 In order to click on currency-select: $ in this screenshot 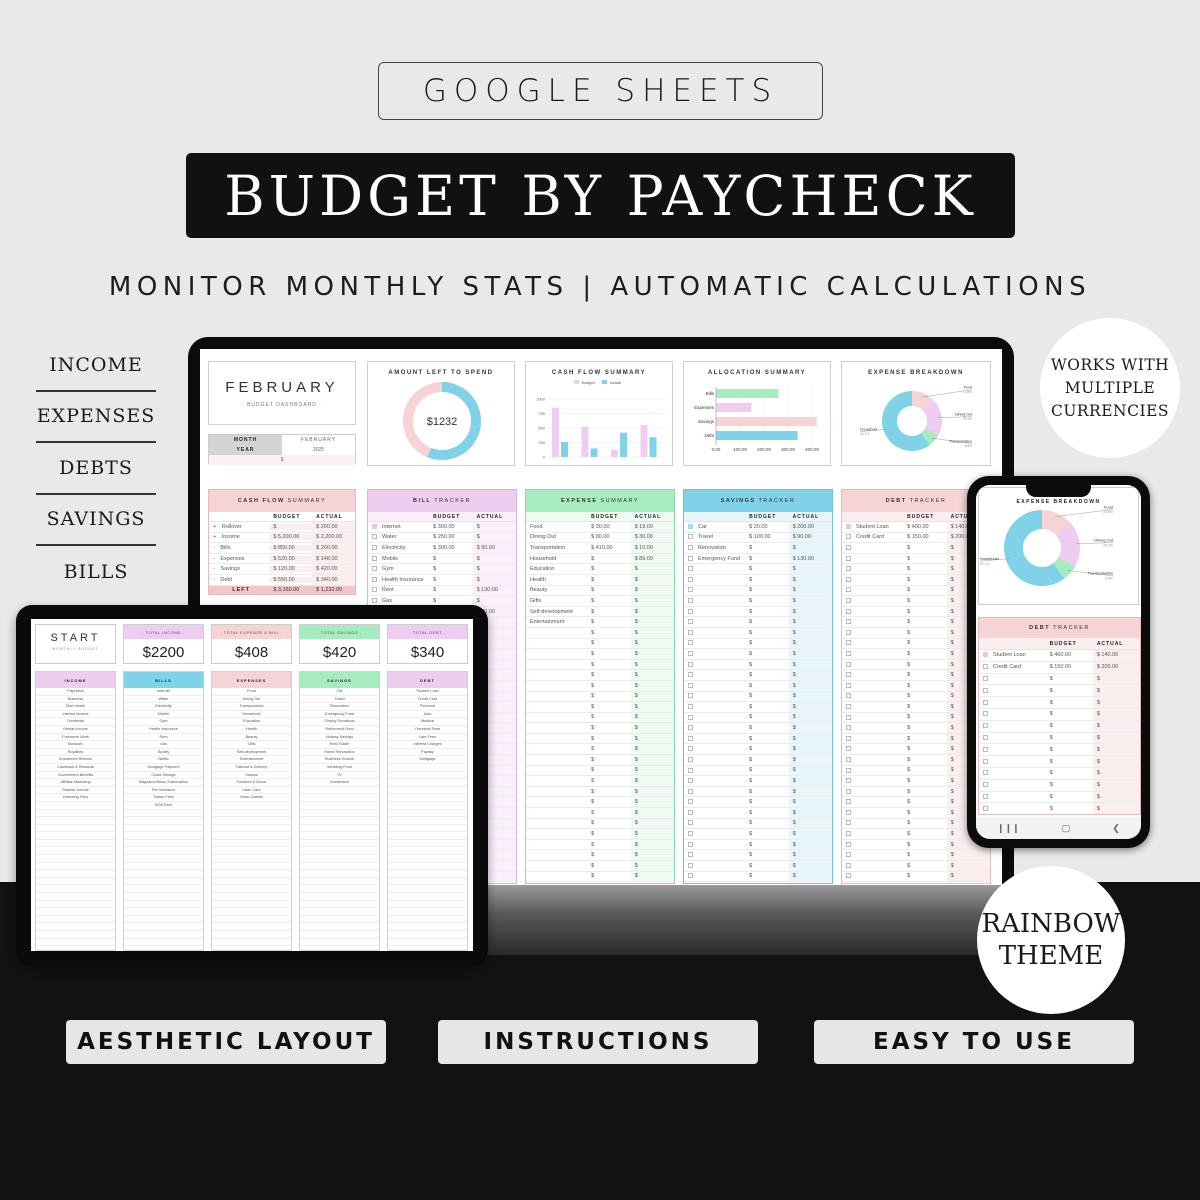, I will do `click(282, 460)`.